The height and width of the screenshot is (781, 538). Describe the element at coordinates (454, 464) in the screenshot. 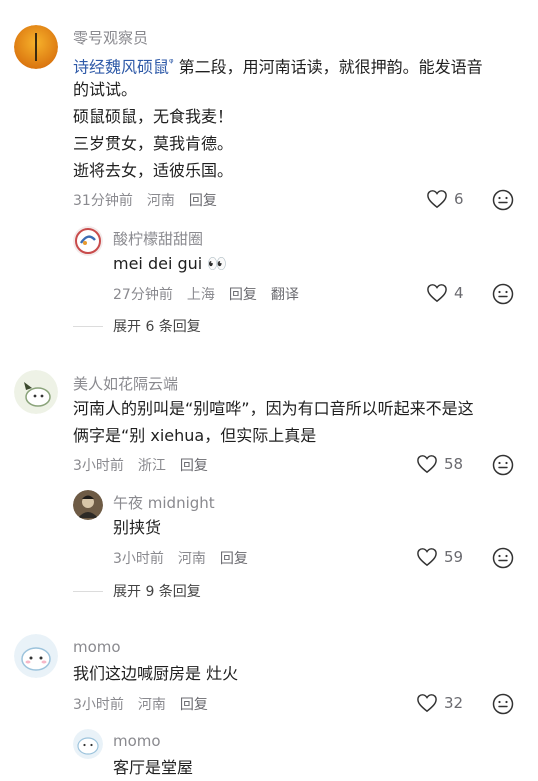

I see `like-count: 58` at that location.